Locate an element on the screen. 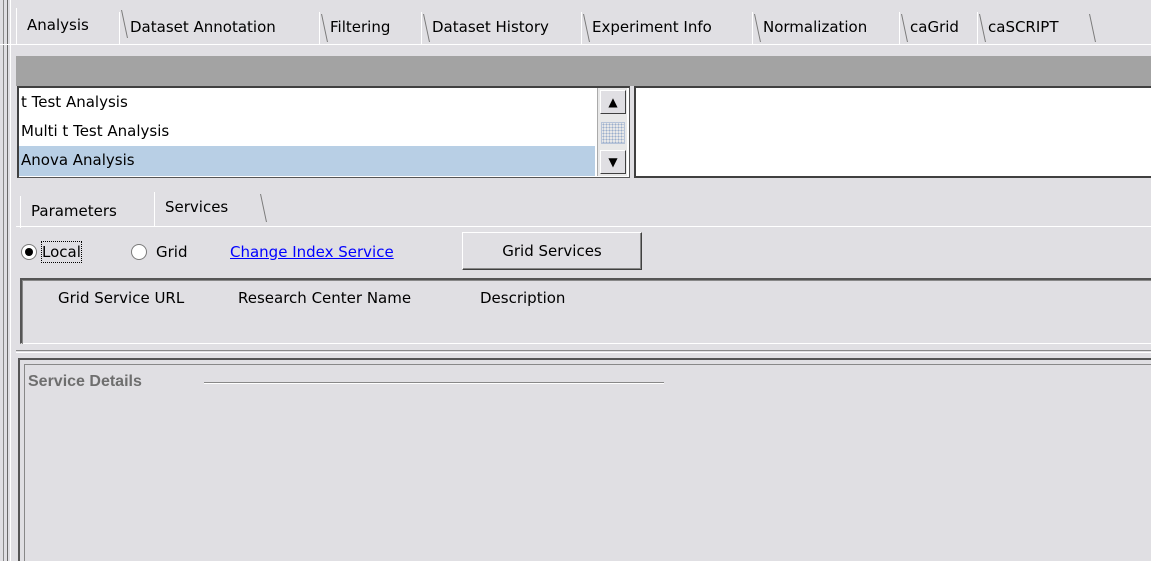  divider is located at coordinates (583, 351).